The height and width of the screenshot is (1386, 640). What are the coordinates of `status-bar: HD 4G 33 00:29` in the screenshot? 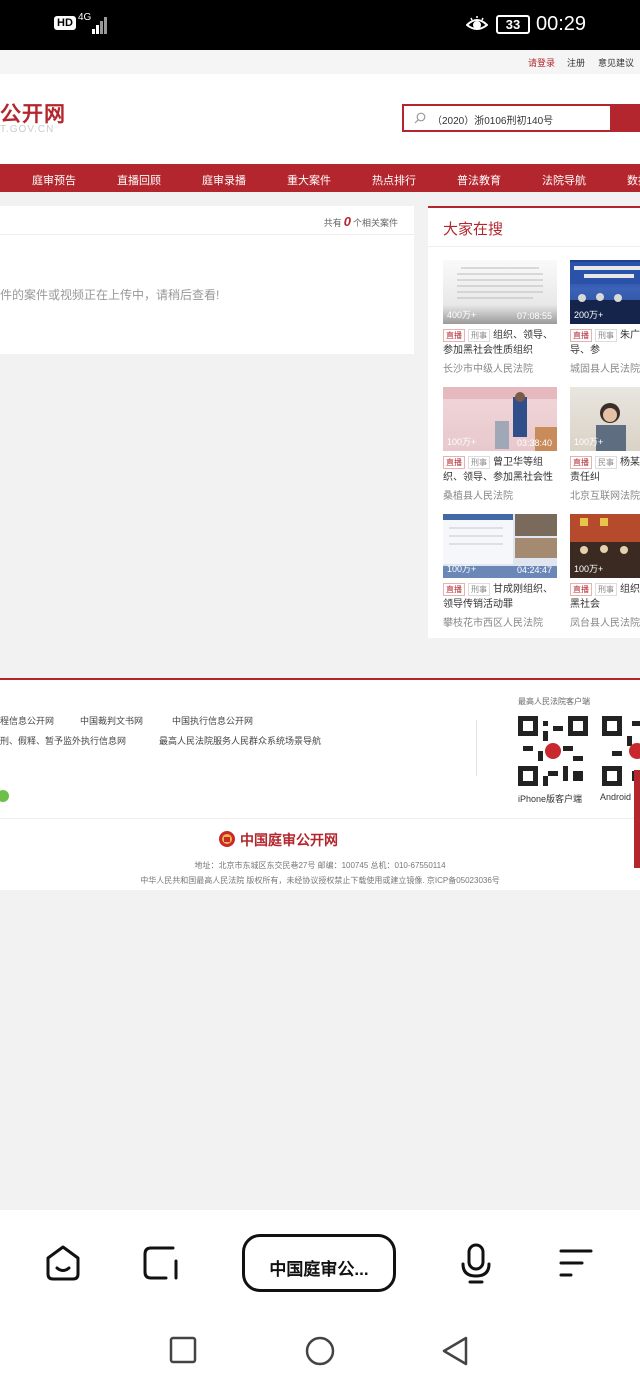 It's located at (320, 25).